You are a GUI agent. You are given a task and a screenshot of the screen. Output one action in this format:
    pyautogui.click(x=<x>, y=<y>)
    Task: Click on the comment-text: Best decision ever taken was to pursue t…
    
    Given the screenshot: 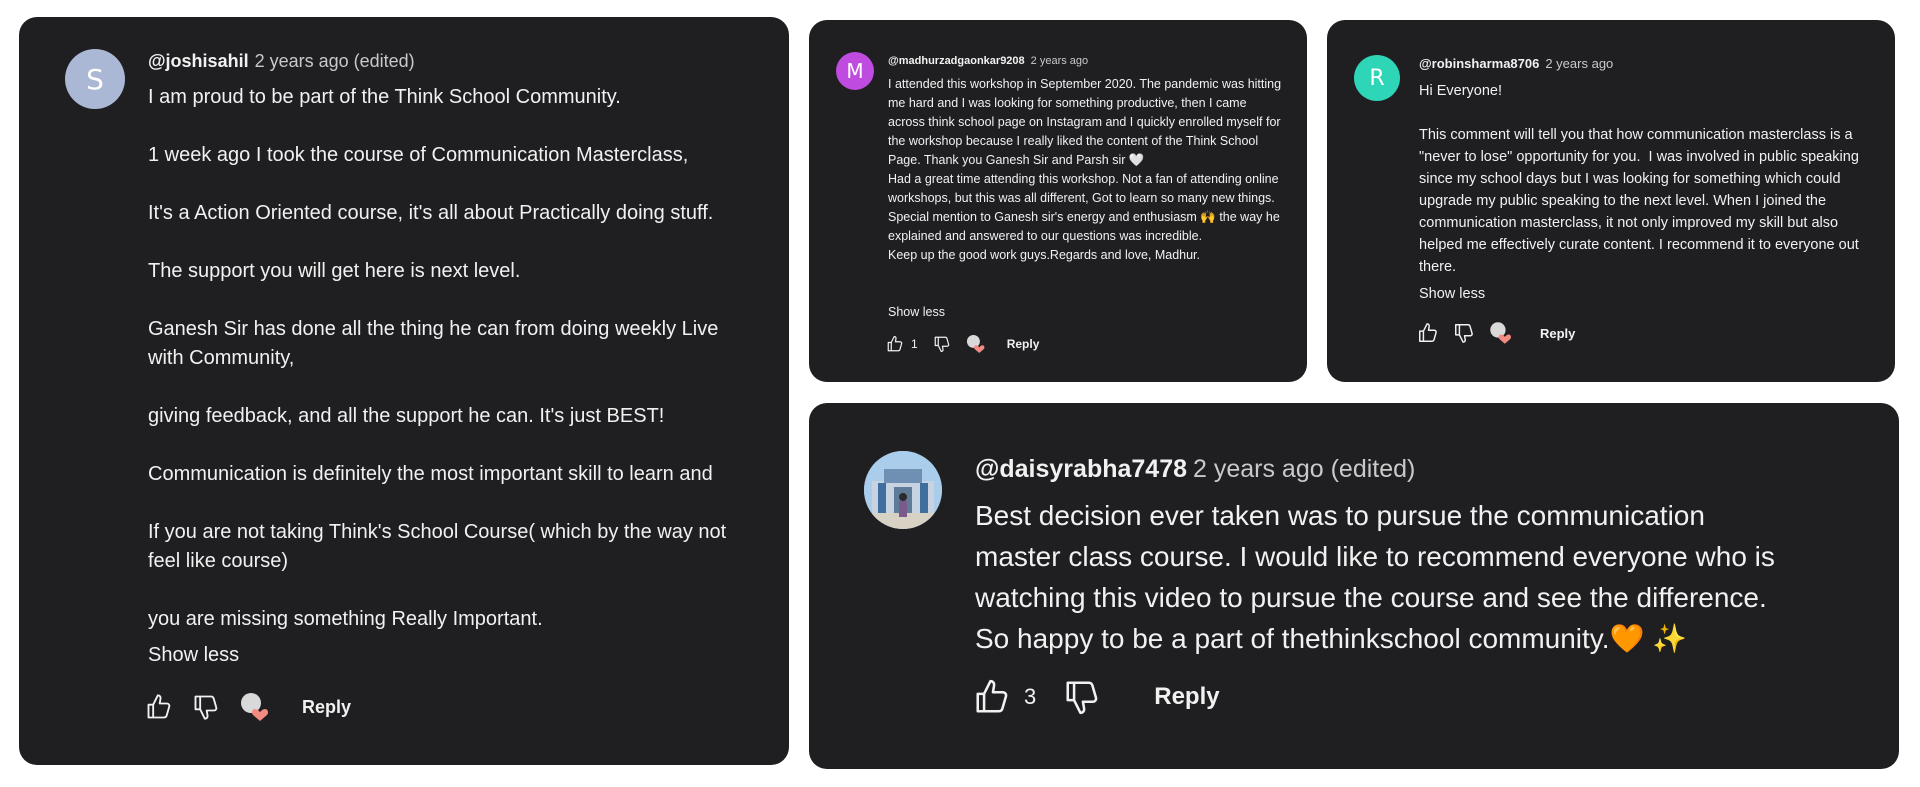 What is the action you would take?
    pyautogui.click(x=1379, y=577)
    